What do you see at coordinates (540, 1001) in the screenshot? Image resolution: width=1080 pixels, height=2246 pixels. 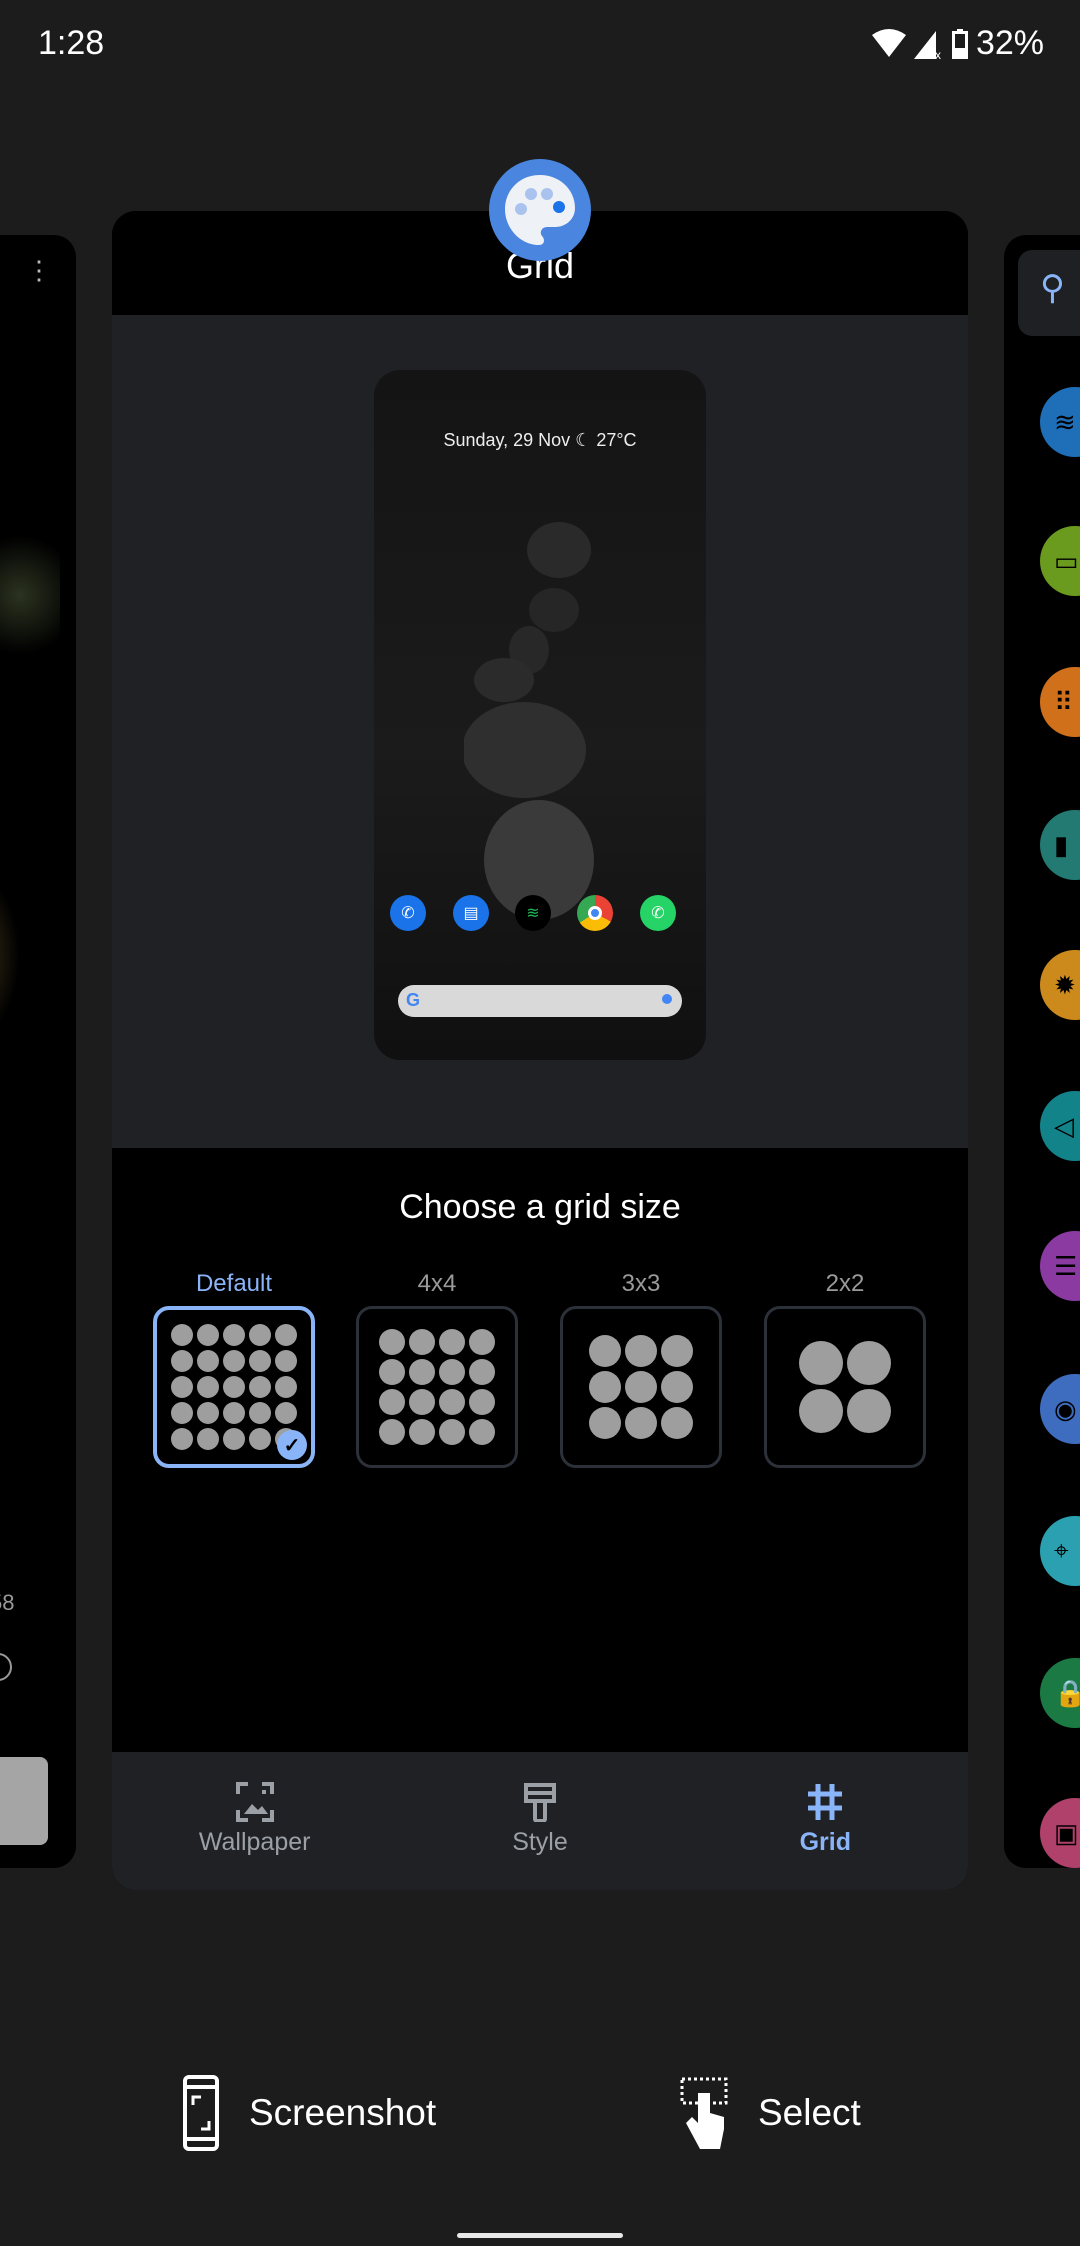 I see `google-search-bar: G` at bounding box center [540, 1001].